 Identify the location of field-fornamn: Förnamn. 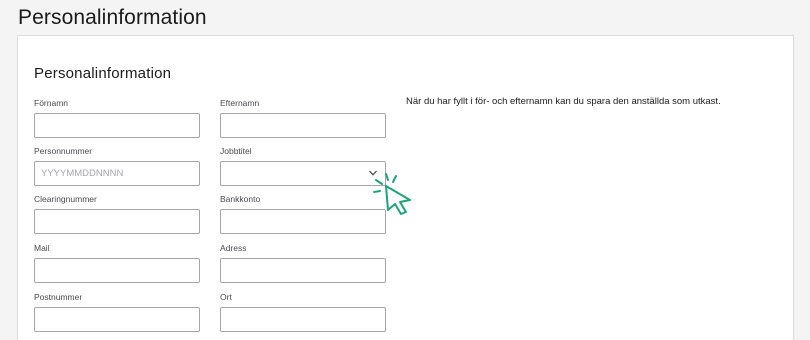
(117, 118).